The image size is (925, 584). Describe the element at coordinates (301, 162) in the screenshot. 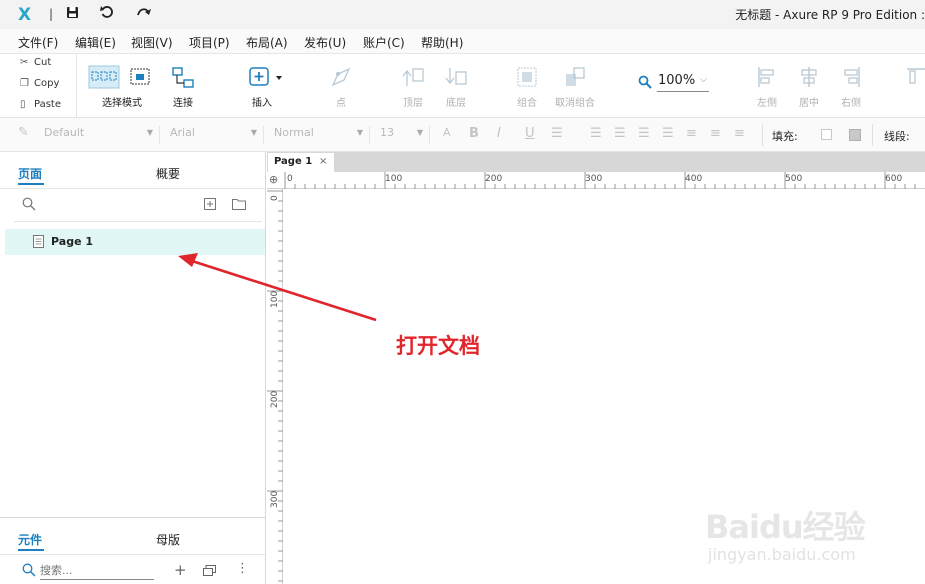

I see `document-tab: Page 1 ×` at that location.